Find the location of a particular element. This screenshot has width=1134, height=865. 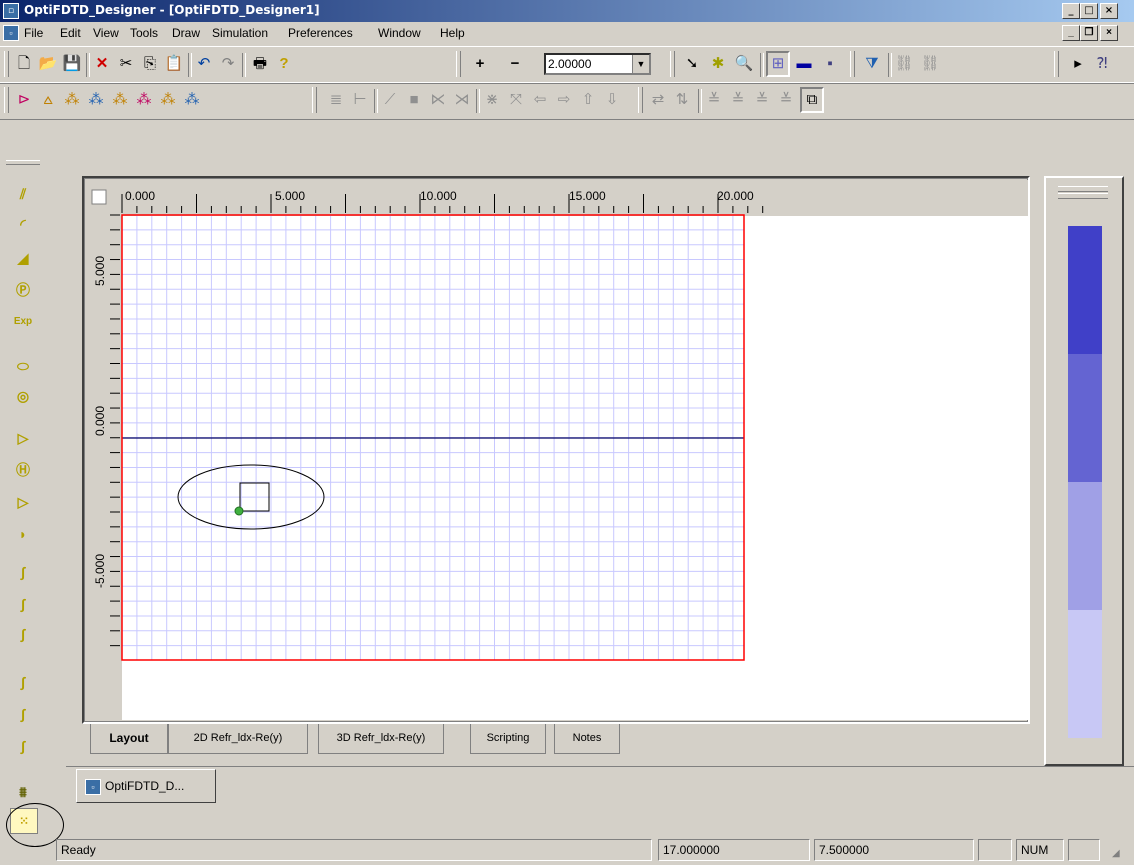

zoom-in-icon: + is located at coordinates (480, 64).